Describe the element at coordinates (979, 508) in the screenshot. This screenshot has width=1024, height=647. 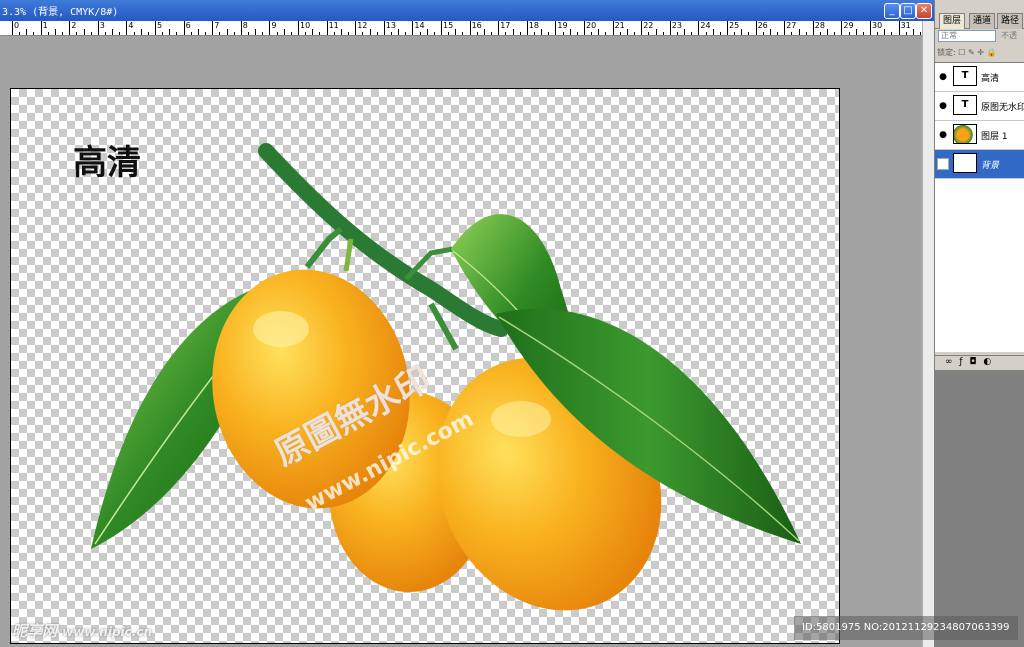
I see `panel-empty-area` at that location.